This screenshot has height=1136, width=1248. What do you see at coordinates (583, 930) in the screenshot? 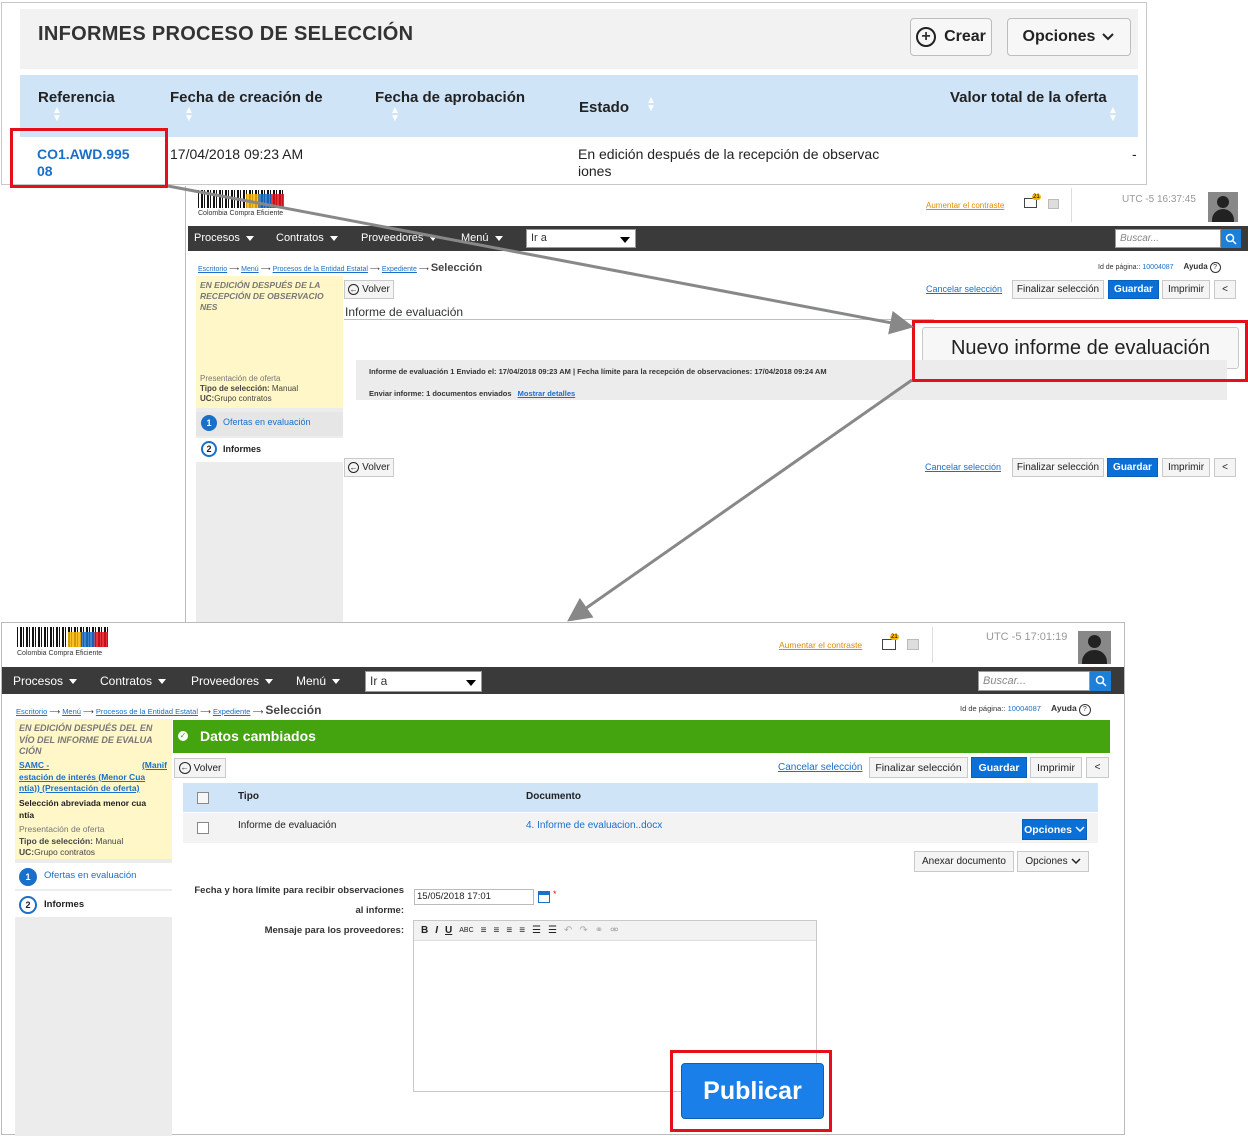
I see `redo-icon: ↷` at bounding box center [583, 930].